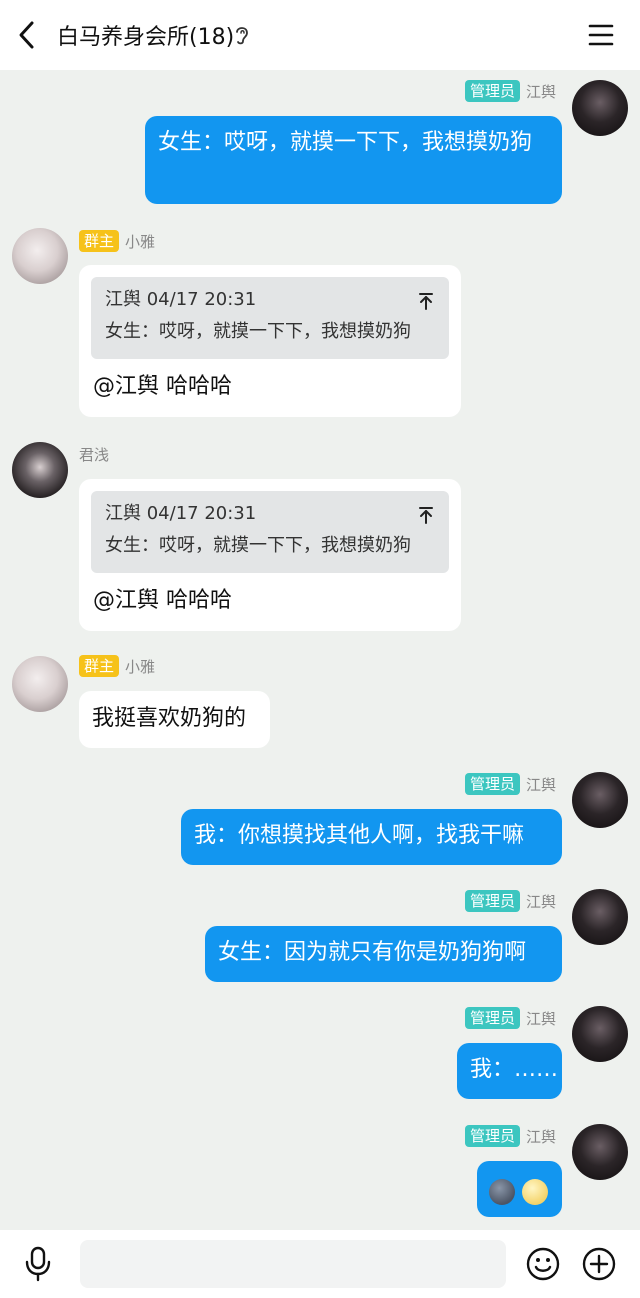 Image resolution: width=640 pixels, height=1298 pixels. Describe the element at coordinates (502, 1192) in the screenshot. I see `new-moon-face-icon` at that location.